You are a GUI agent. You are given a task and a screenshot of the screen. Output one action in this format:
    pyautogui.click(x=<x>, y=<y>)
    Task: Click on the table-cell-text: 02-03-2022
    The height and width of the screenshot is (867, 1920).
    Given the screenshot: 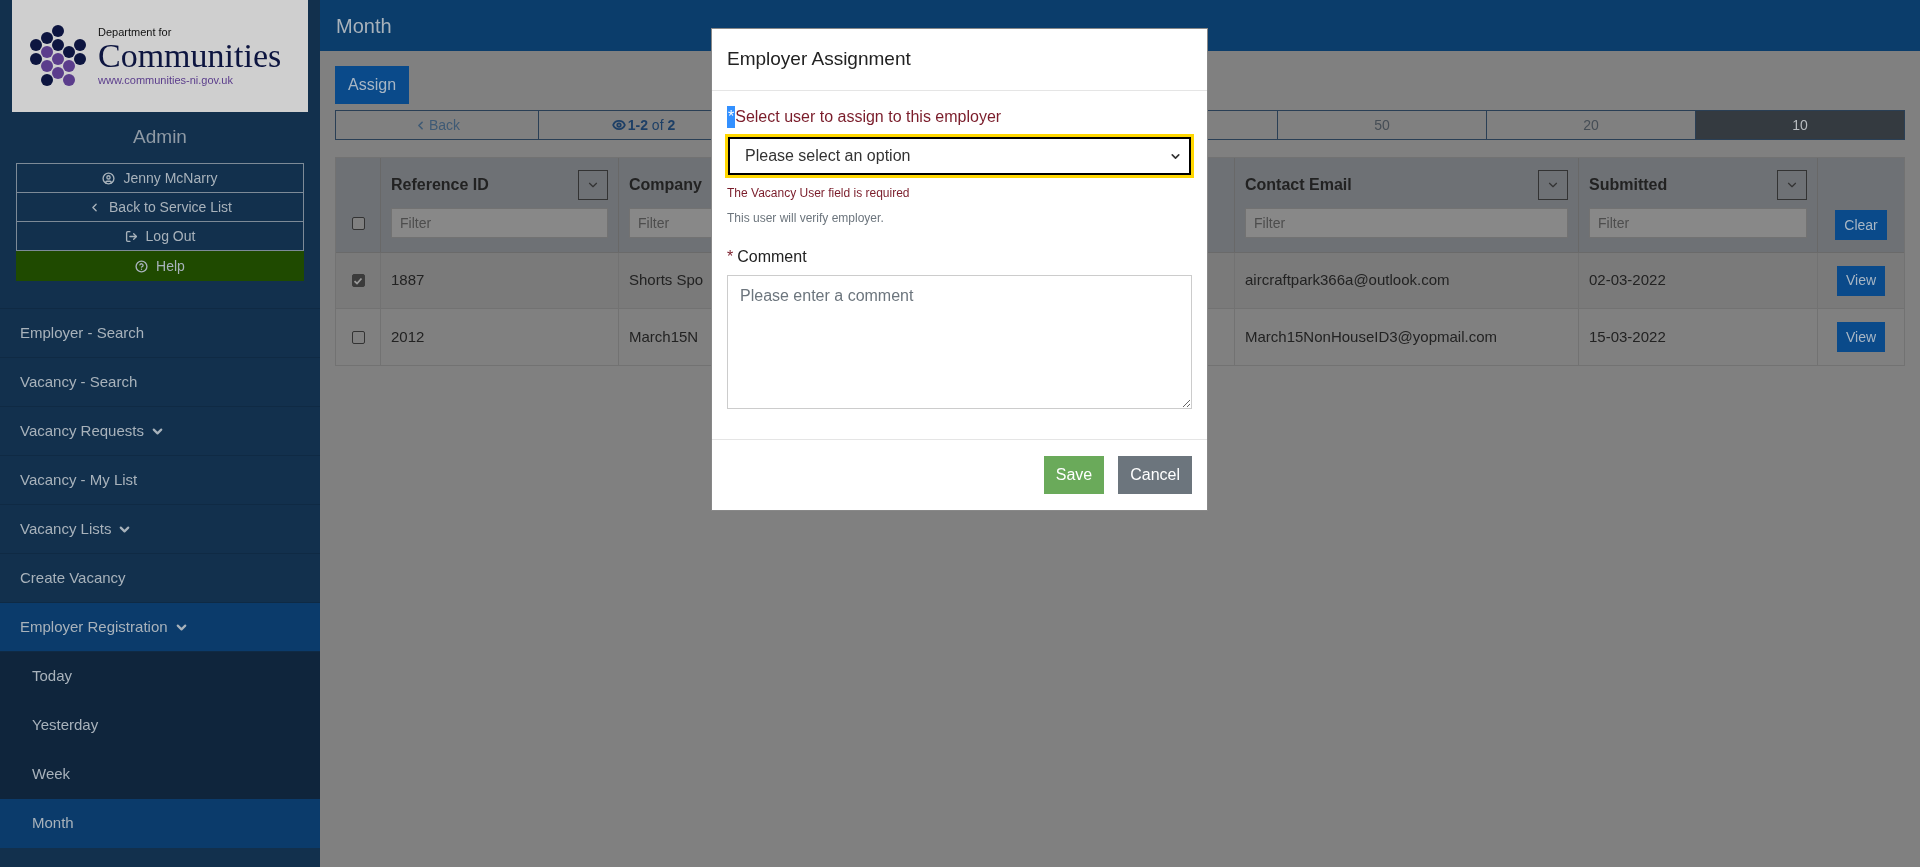 What is the action you would take?
    pyautogui.click(x=1627, y=280)
    